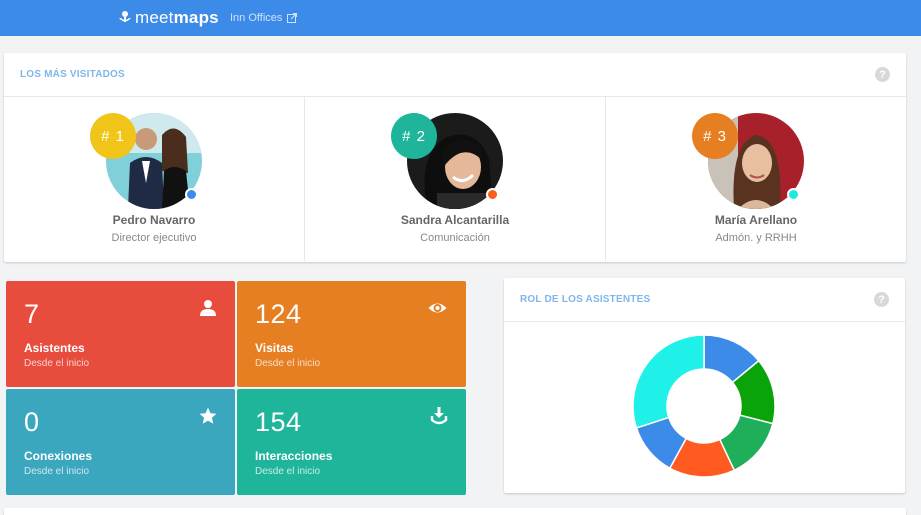 This screenshot has height=515, width=921. I want to click on person-role: Director ejecutivo, so click(154, 238).